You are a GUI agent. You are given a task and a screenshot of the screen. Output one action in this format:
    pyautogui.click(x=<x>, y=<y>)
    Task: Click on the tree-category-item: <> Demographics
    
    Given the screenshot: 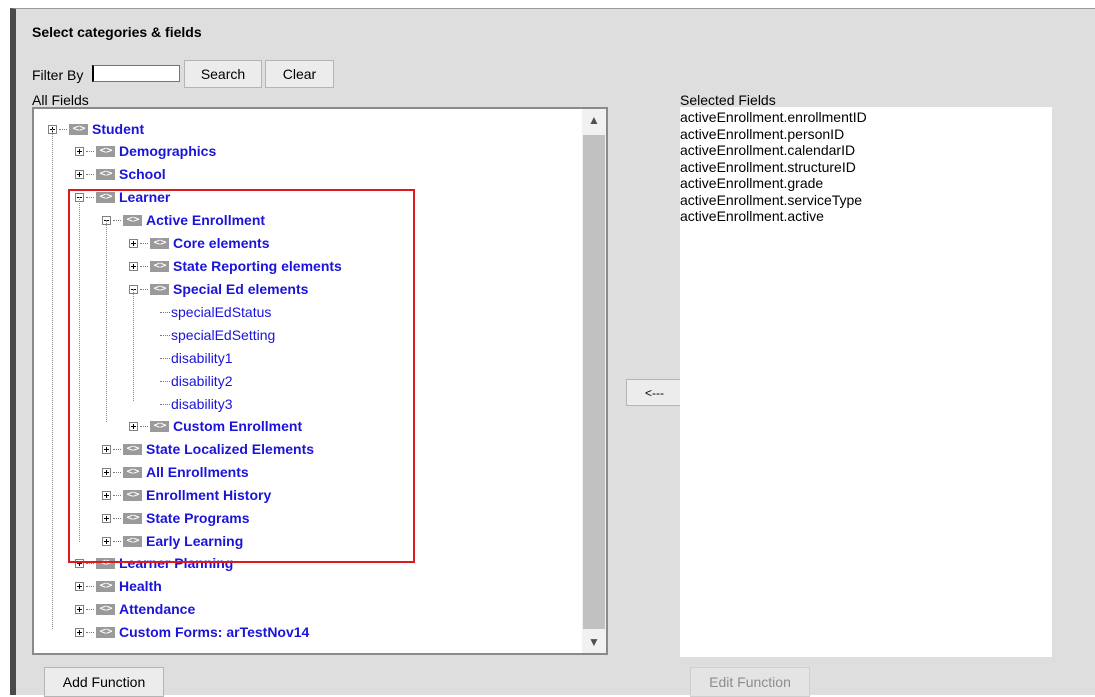 What is the action you would take?
    pyautogui.click(x=145, y=151)
    